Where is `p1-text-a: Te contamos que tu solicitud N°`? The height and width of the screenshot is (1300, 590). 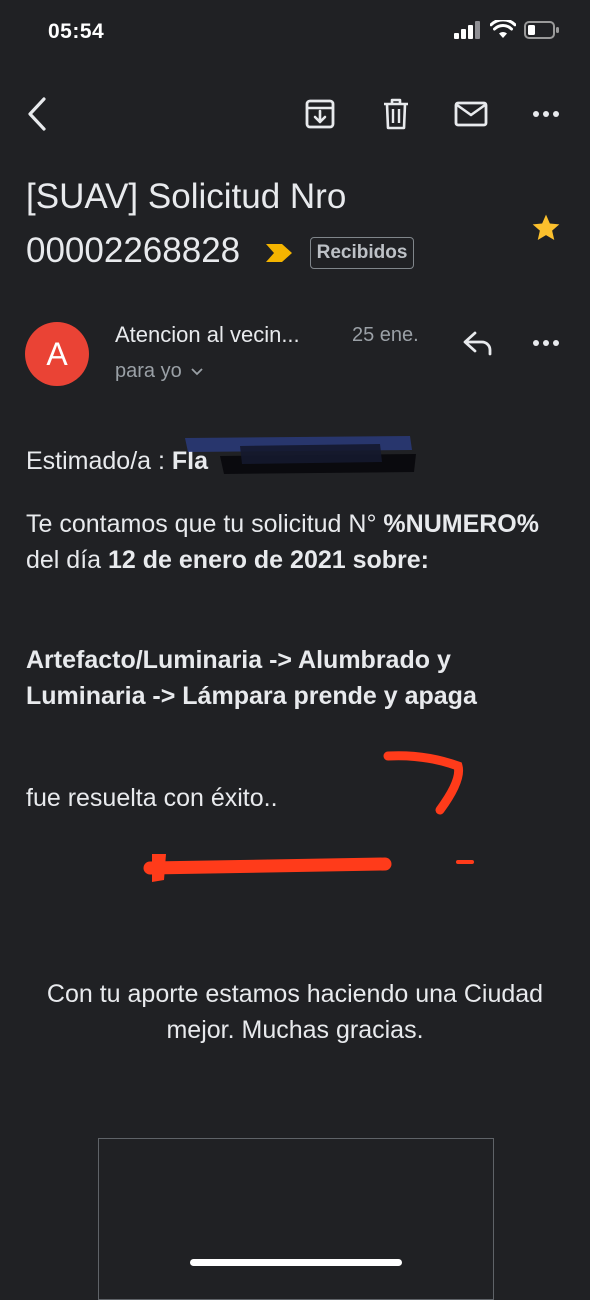 p1-text-a: Te contamos que tu solicitud N° is located at coordinates (201, 524).